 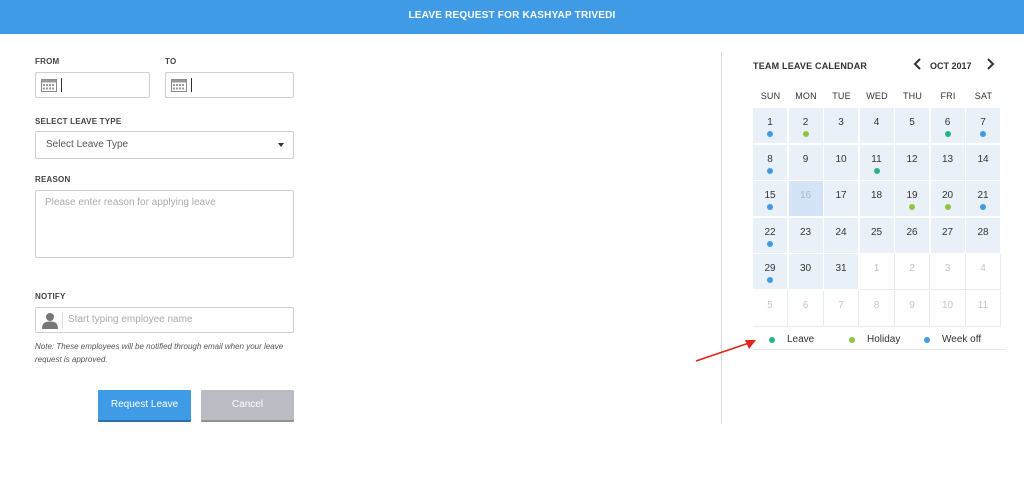 I want to click on to-date-input, so click(x=229, y=85).